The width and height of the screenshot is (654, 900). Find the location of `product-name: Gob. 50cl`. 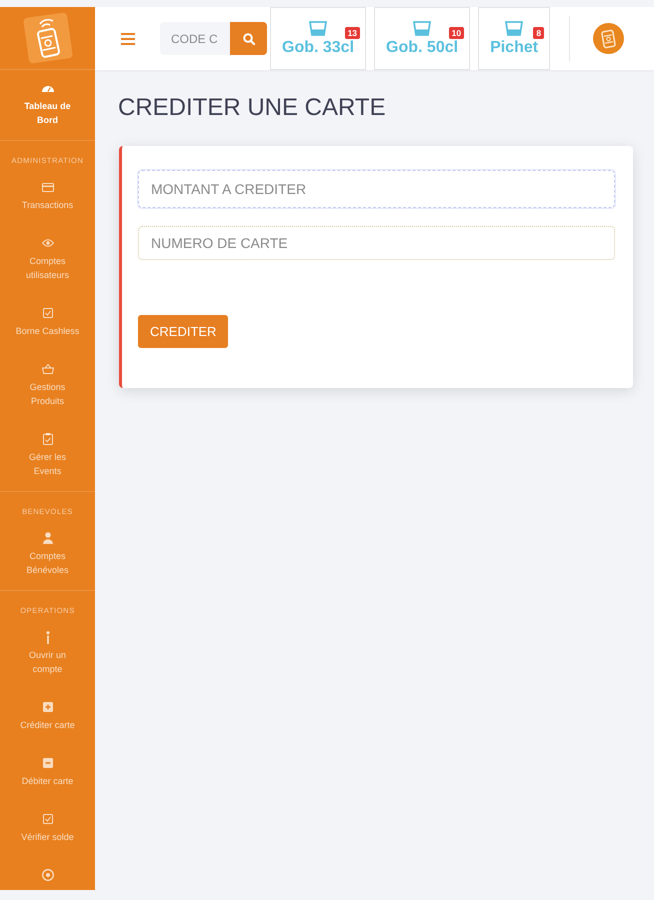

product-name: Gob. 50cl is located at coordinates (422, 48).